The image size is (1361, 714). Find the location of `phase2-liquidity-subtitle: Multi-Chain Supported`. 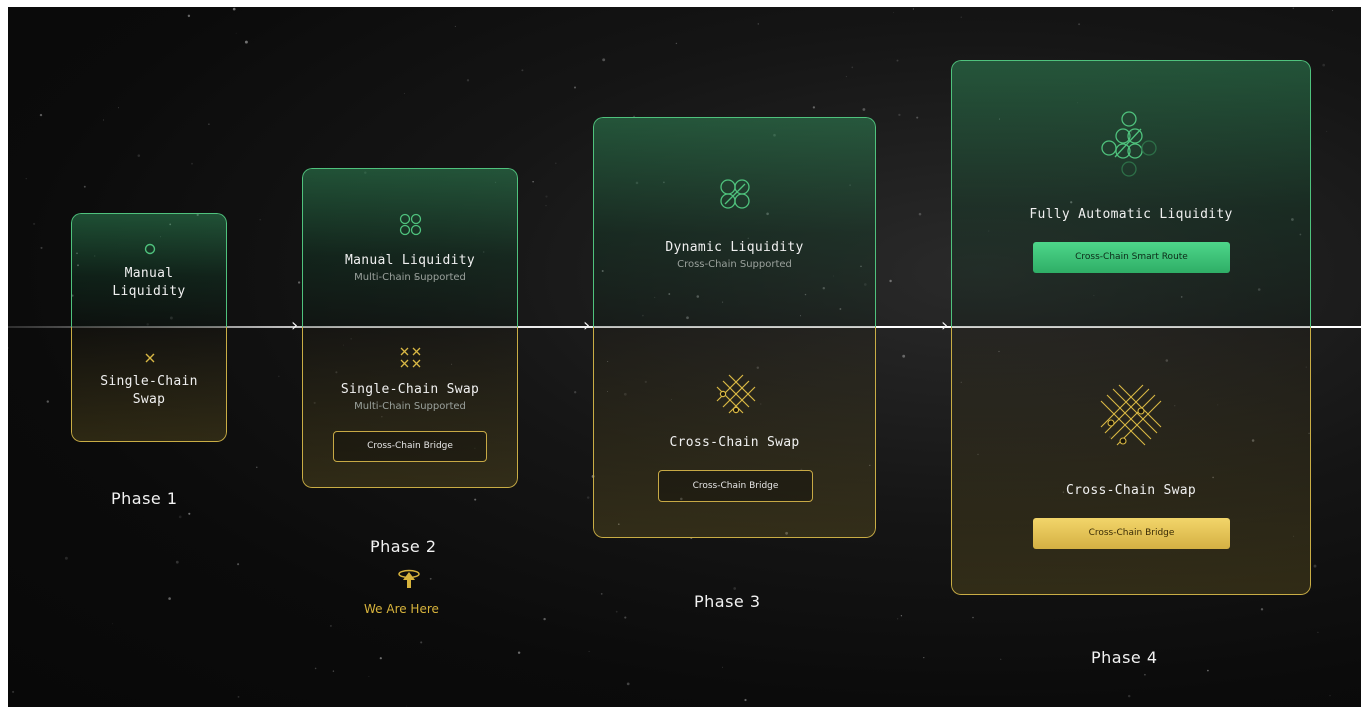

phase2-liquidity-subtitle: Multi-Chain Supported is located at coordinates (410, 277).